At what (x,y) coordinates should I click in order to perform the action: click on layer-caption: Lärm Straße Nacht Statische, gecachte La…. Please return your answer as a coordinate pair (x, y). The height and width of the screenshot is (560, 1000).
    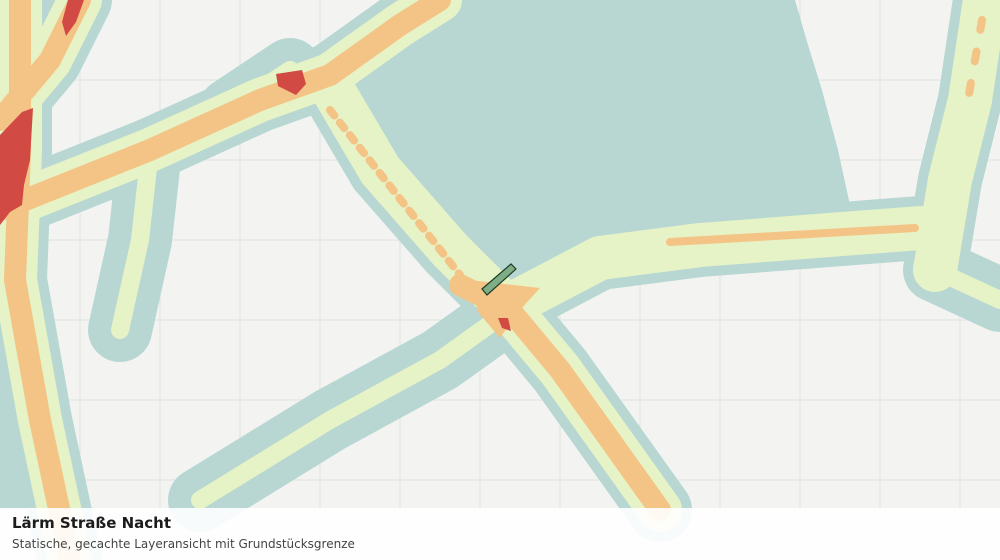
    Looking at the image, I should click on (500, 534).